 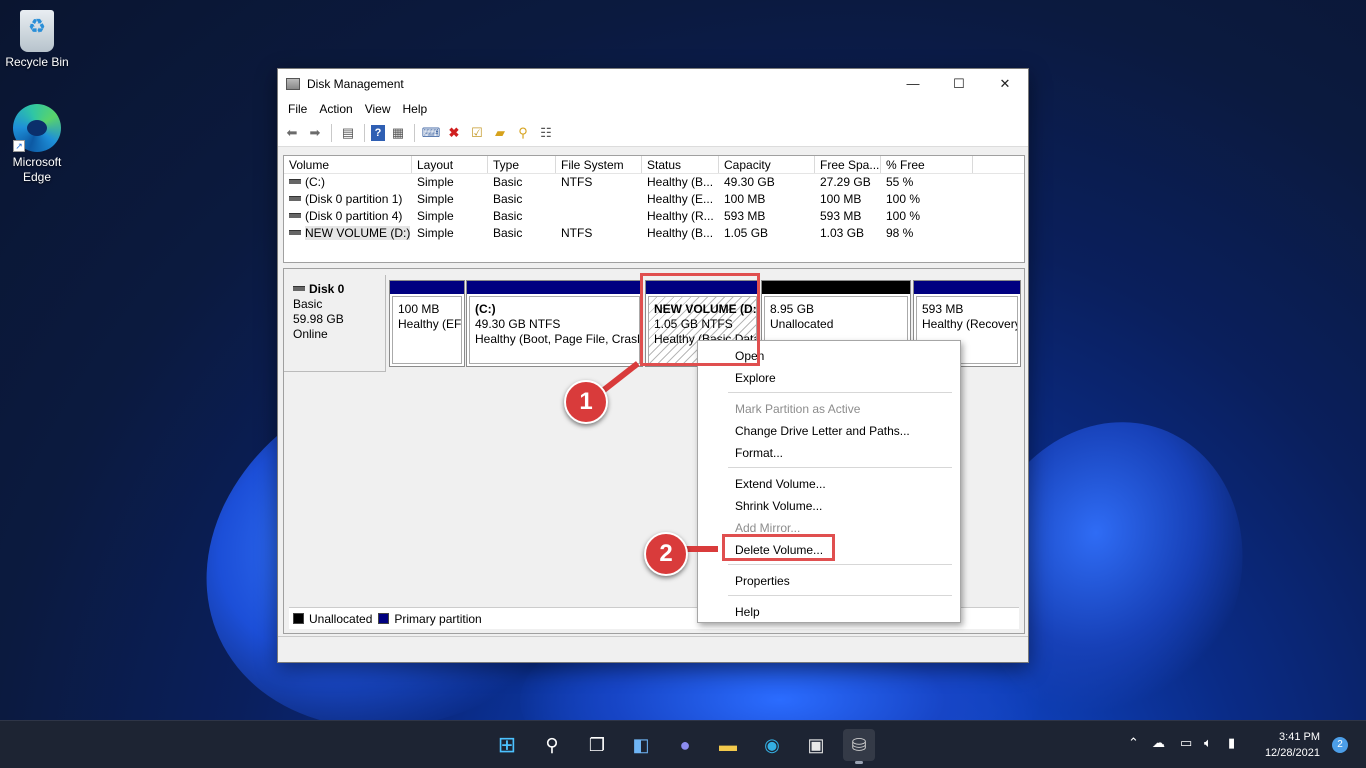 I want to click on open-folder-icon: ▰, so click(x=500, y=133).